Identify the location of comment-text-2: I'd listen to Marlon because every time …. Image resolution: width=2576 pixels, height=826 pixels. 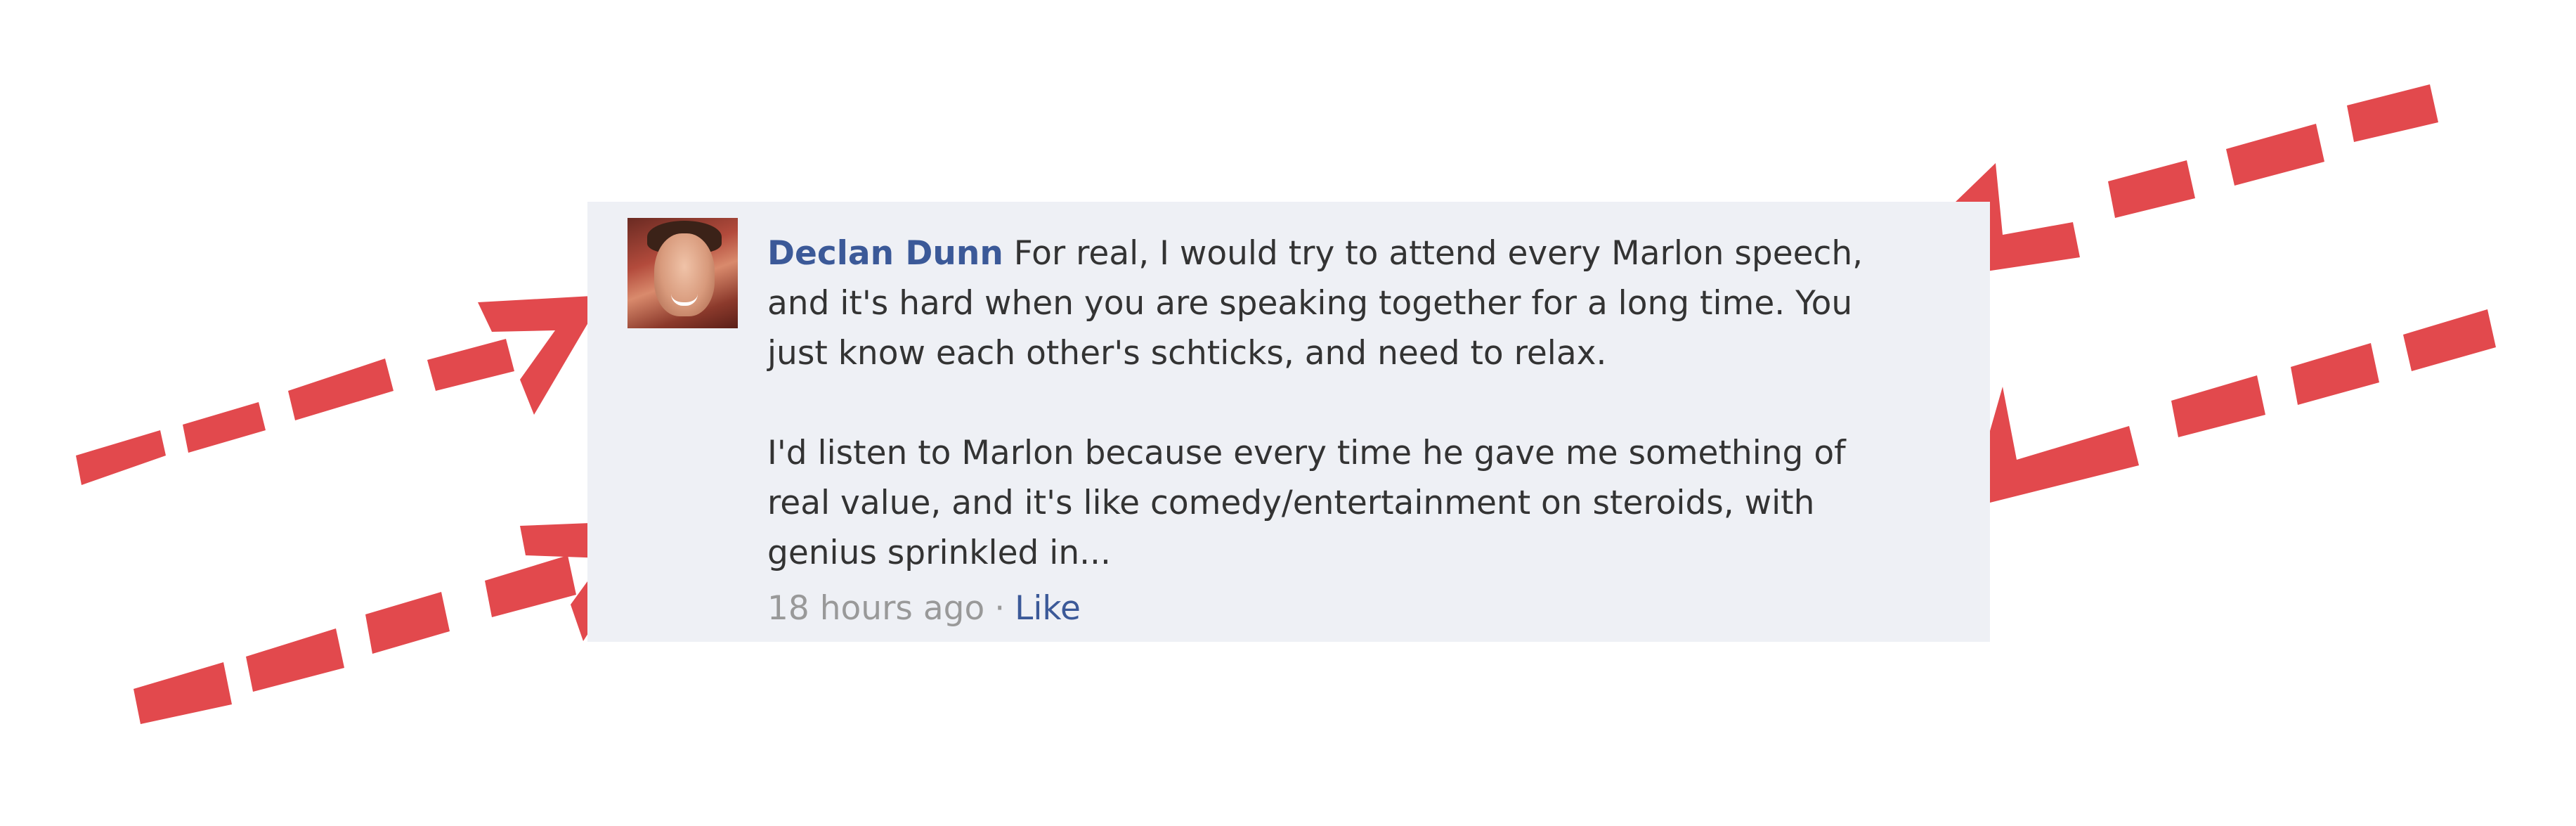
(1306, 503).